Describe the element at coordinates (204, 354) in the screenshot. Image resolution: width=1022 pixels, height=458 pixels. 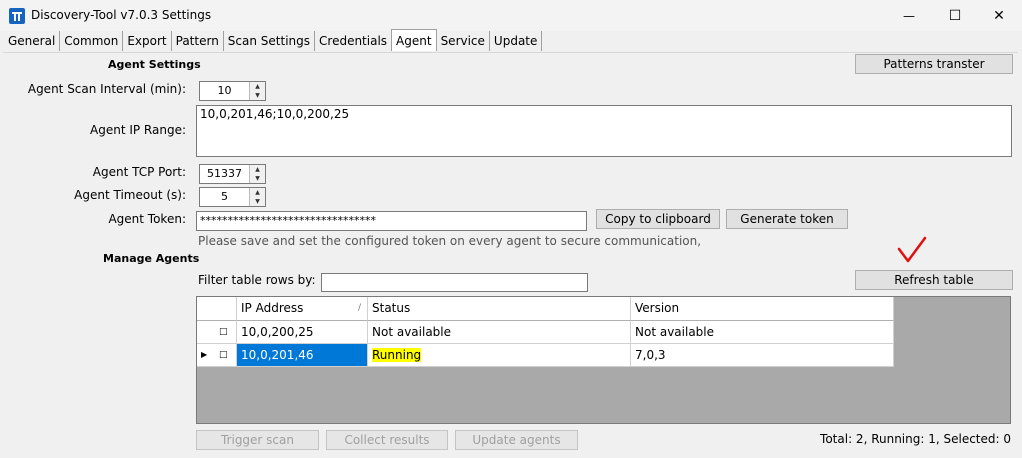
I see `current-row-arrow-icon: ▶` at that location.